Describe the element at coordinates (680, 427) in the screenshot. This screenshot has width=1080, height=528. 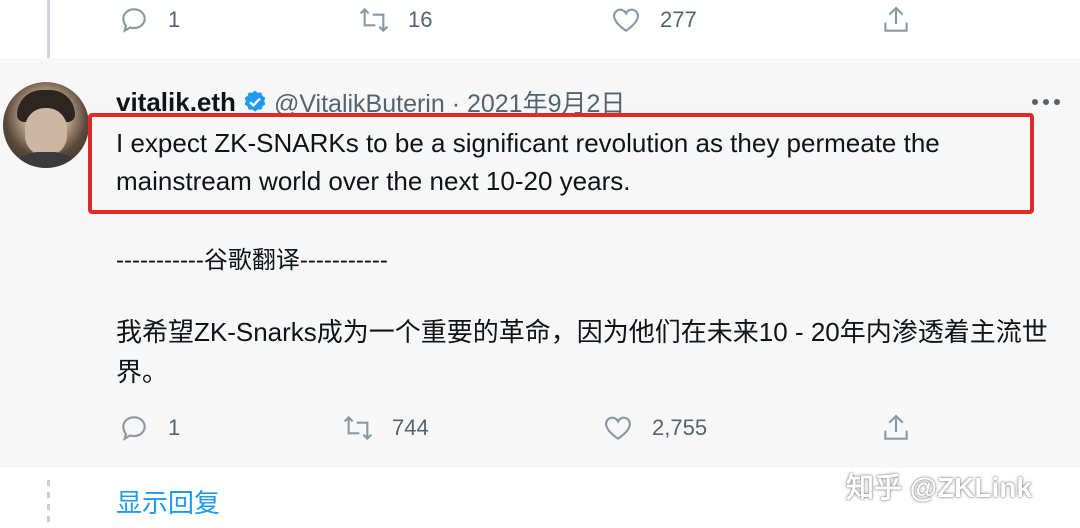
I see `like-count: 2,755` at that location.